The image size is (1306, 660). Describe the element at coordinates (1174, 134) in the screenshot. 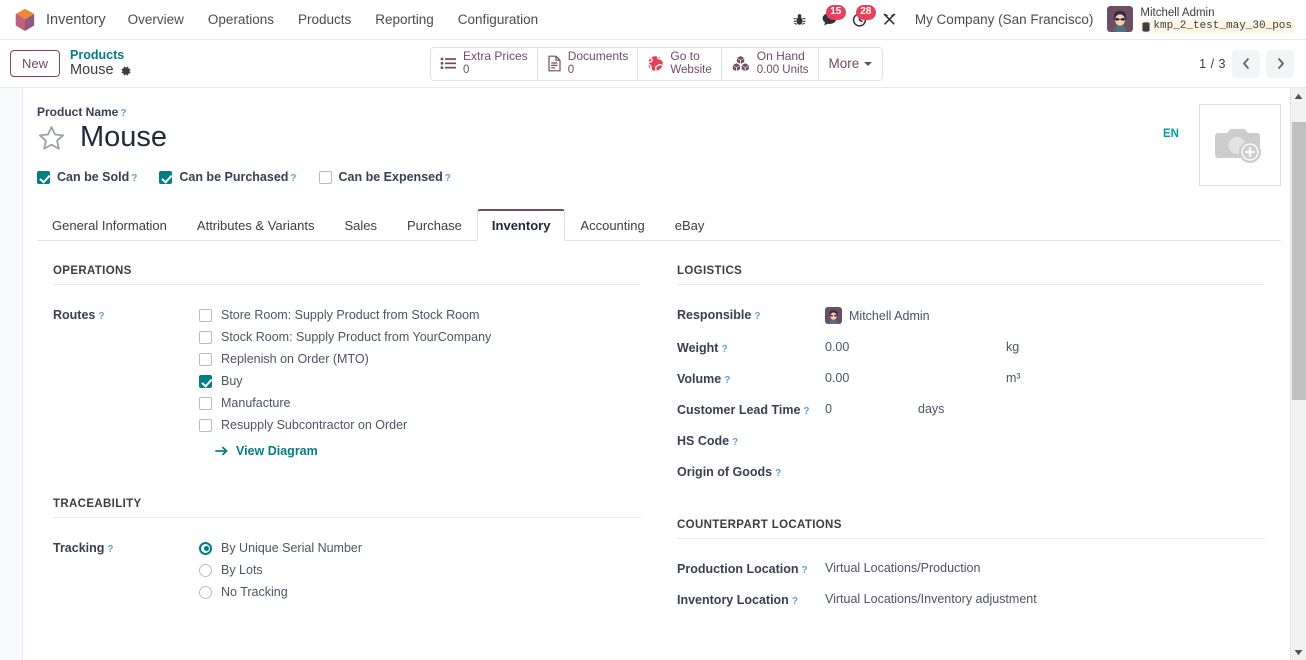

I see `language-selector: EN` at that location.